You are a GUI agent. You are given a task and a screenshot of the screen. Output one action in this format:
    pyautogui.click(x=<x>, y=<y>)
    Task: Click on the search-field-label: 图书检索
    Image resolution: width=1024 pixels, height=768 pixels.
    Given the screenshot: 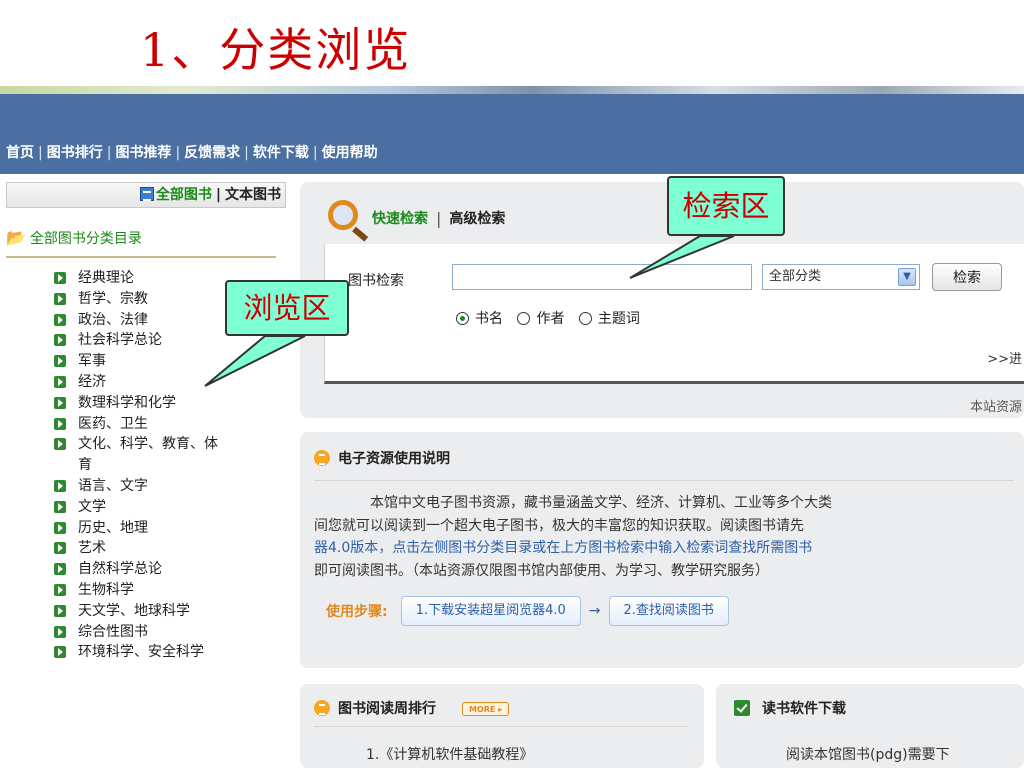 What is the action you would take?
    pyautogui.click(x=376, y=281)
    